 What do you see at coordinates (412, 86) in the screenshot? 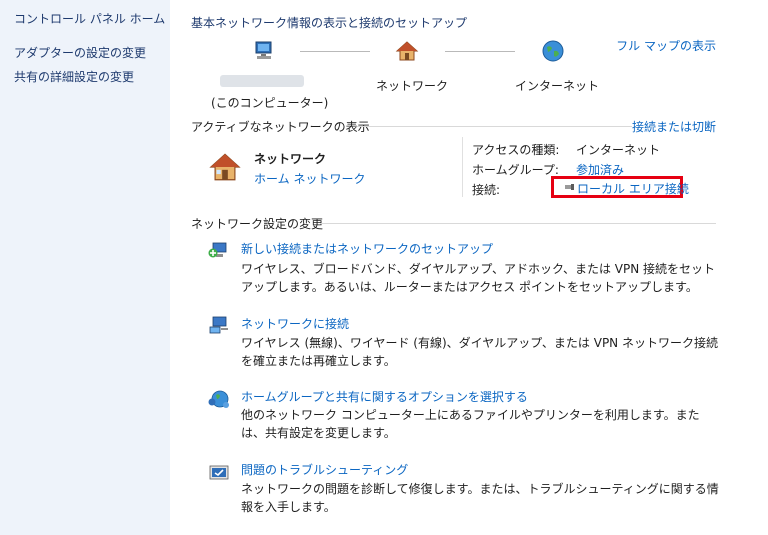
I see `network-label: ネットワーク` at bounding box center [412, 86].